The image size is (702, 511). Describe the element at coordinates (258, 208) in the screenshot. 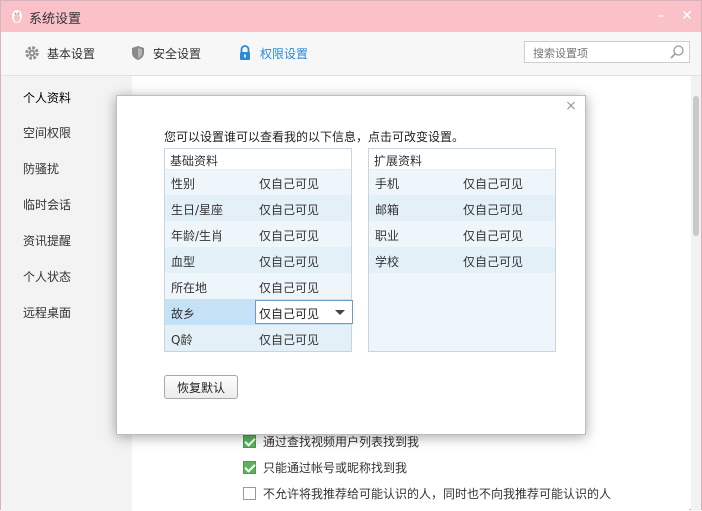

I see `privacy-row-birthday: 生日/星座 仅自己可见` at that location.